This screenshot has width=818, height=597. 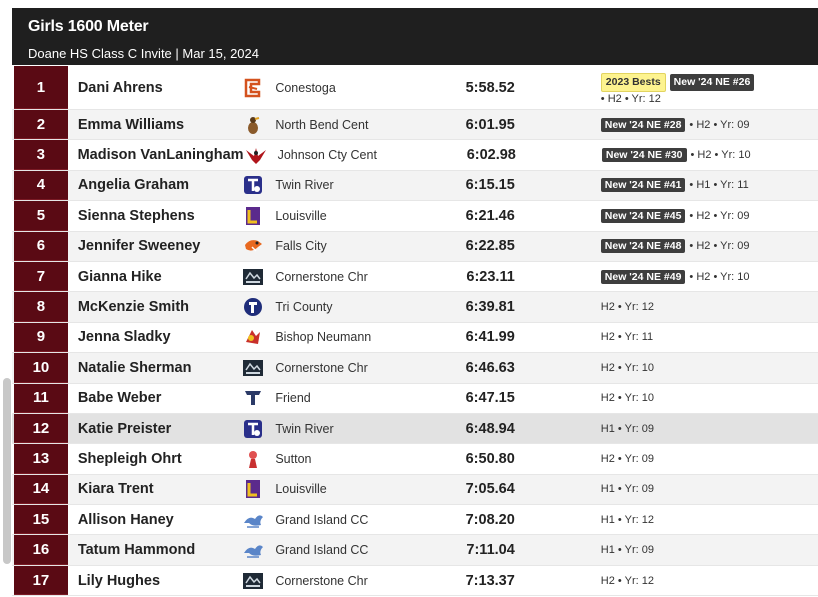 I want to click on school-name-link: Friend, so click(x=338, y=398).